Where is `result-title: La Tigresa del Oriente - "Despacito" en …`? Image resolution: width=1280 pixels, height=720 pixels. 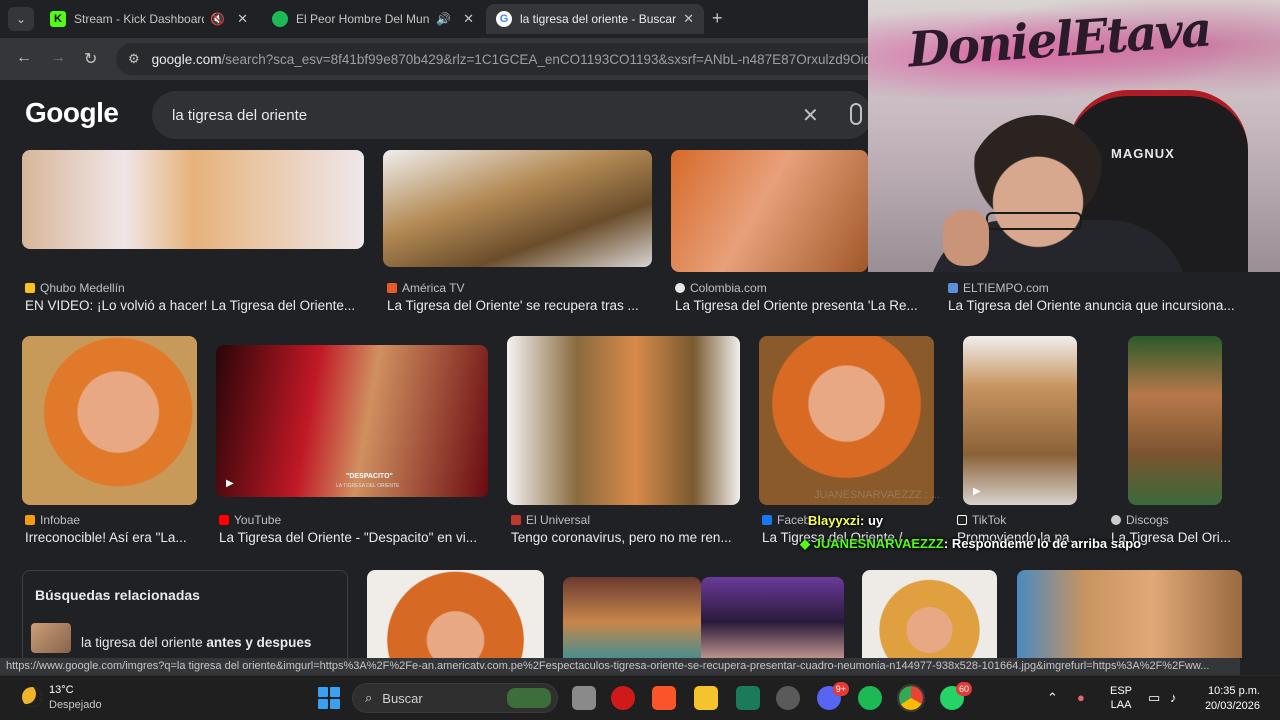
result-title: La Tigresa del Oriente - "Despacito" en … is located at coordinates (353, 537).